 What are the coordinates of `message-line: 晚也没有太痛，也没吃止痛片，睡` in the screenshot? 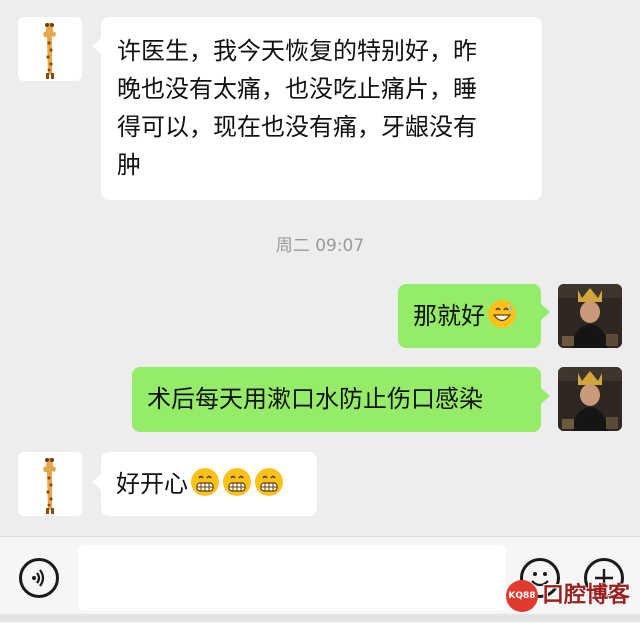 It's located at (297, 89).